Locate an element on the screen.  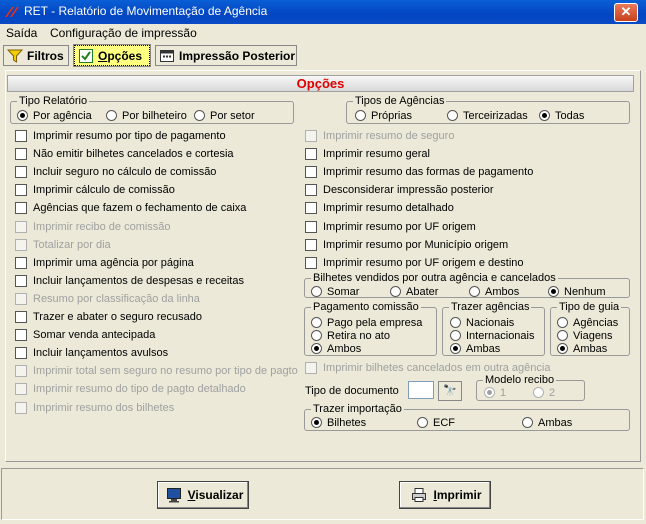
radio-trazer-agencias-ambas: Ambas is located at coordinates (475, 348).